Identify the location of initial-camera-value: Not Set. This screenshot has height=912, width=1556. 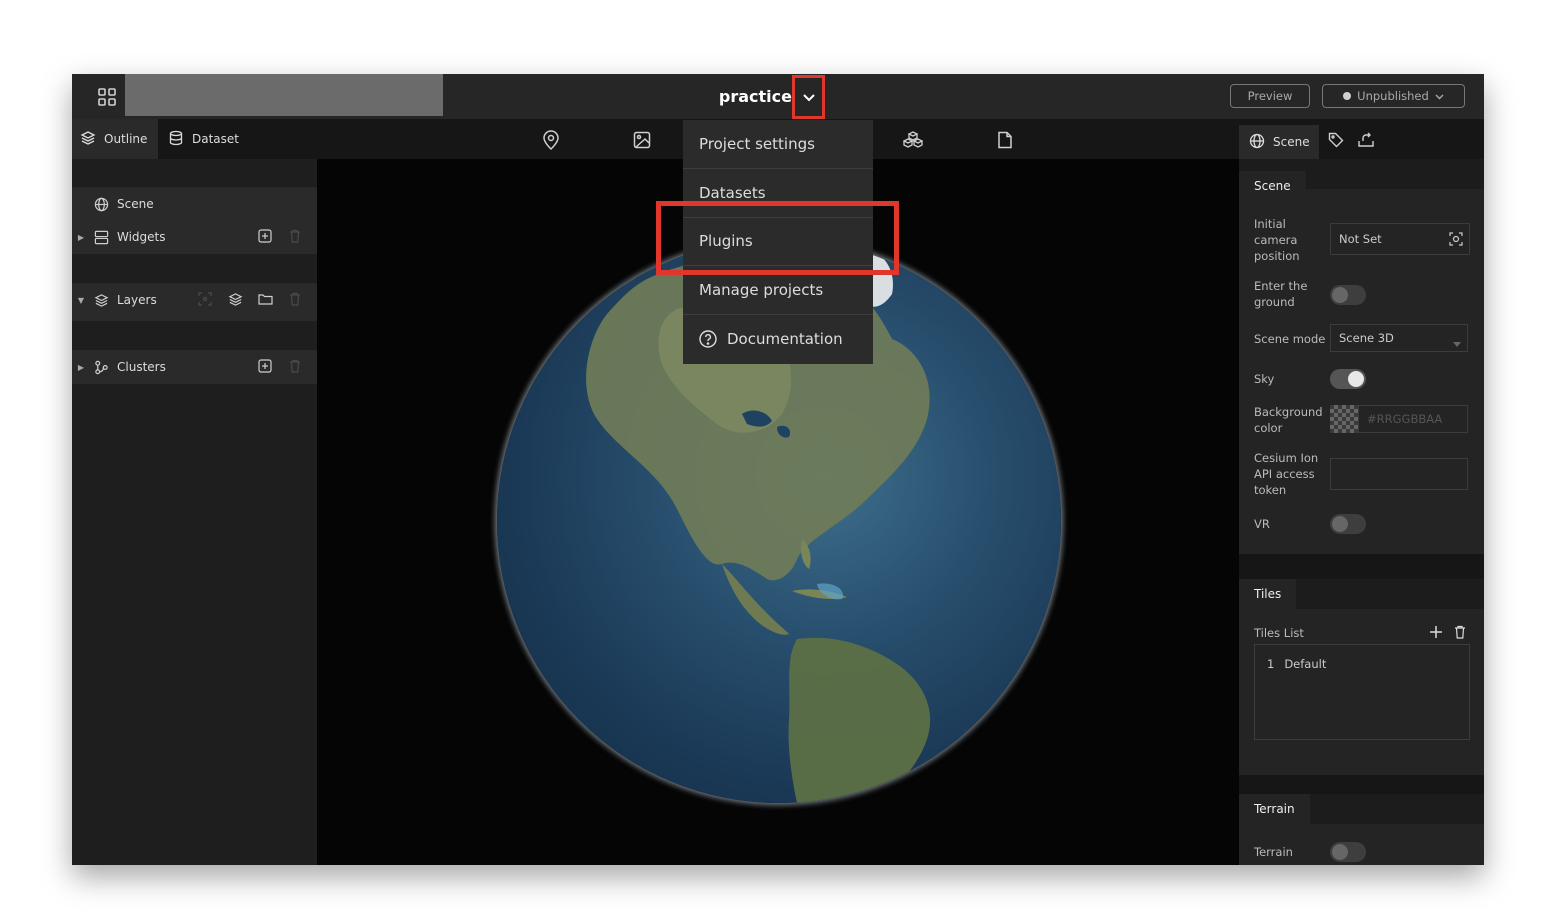
(1360, 239).